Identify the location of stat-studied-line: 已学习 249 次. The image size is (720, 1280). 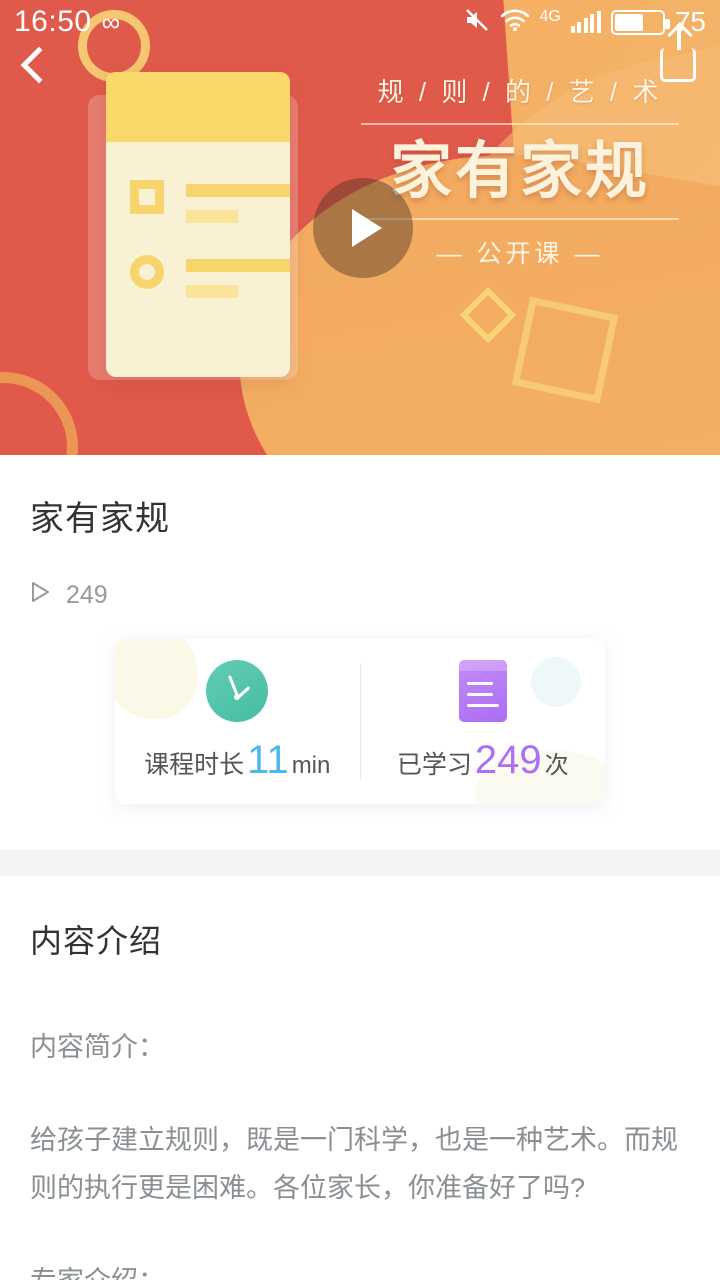
(483, 760).